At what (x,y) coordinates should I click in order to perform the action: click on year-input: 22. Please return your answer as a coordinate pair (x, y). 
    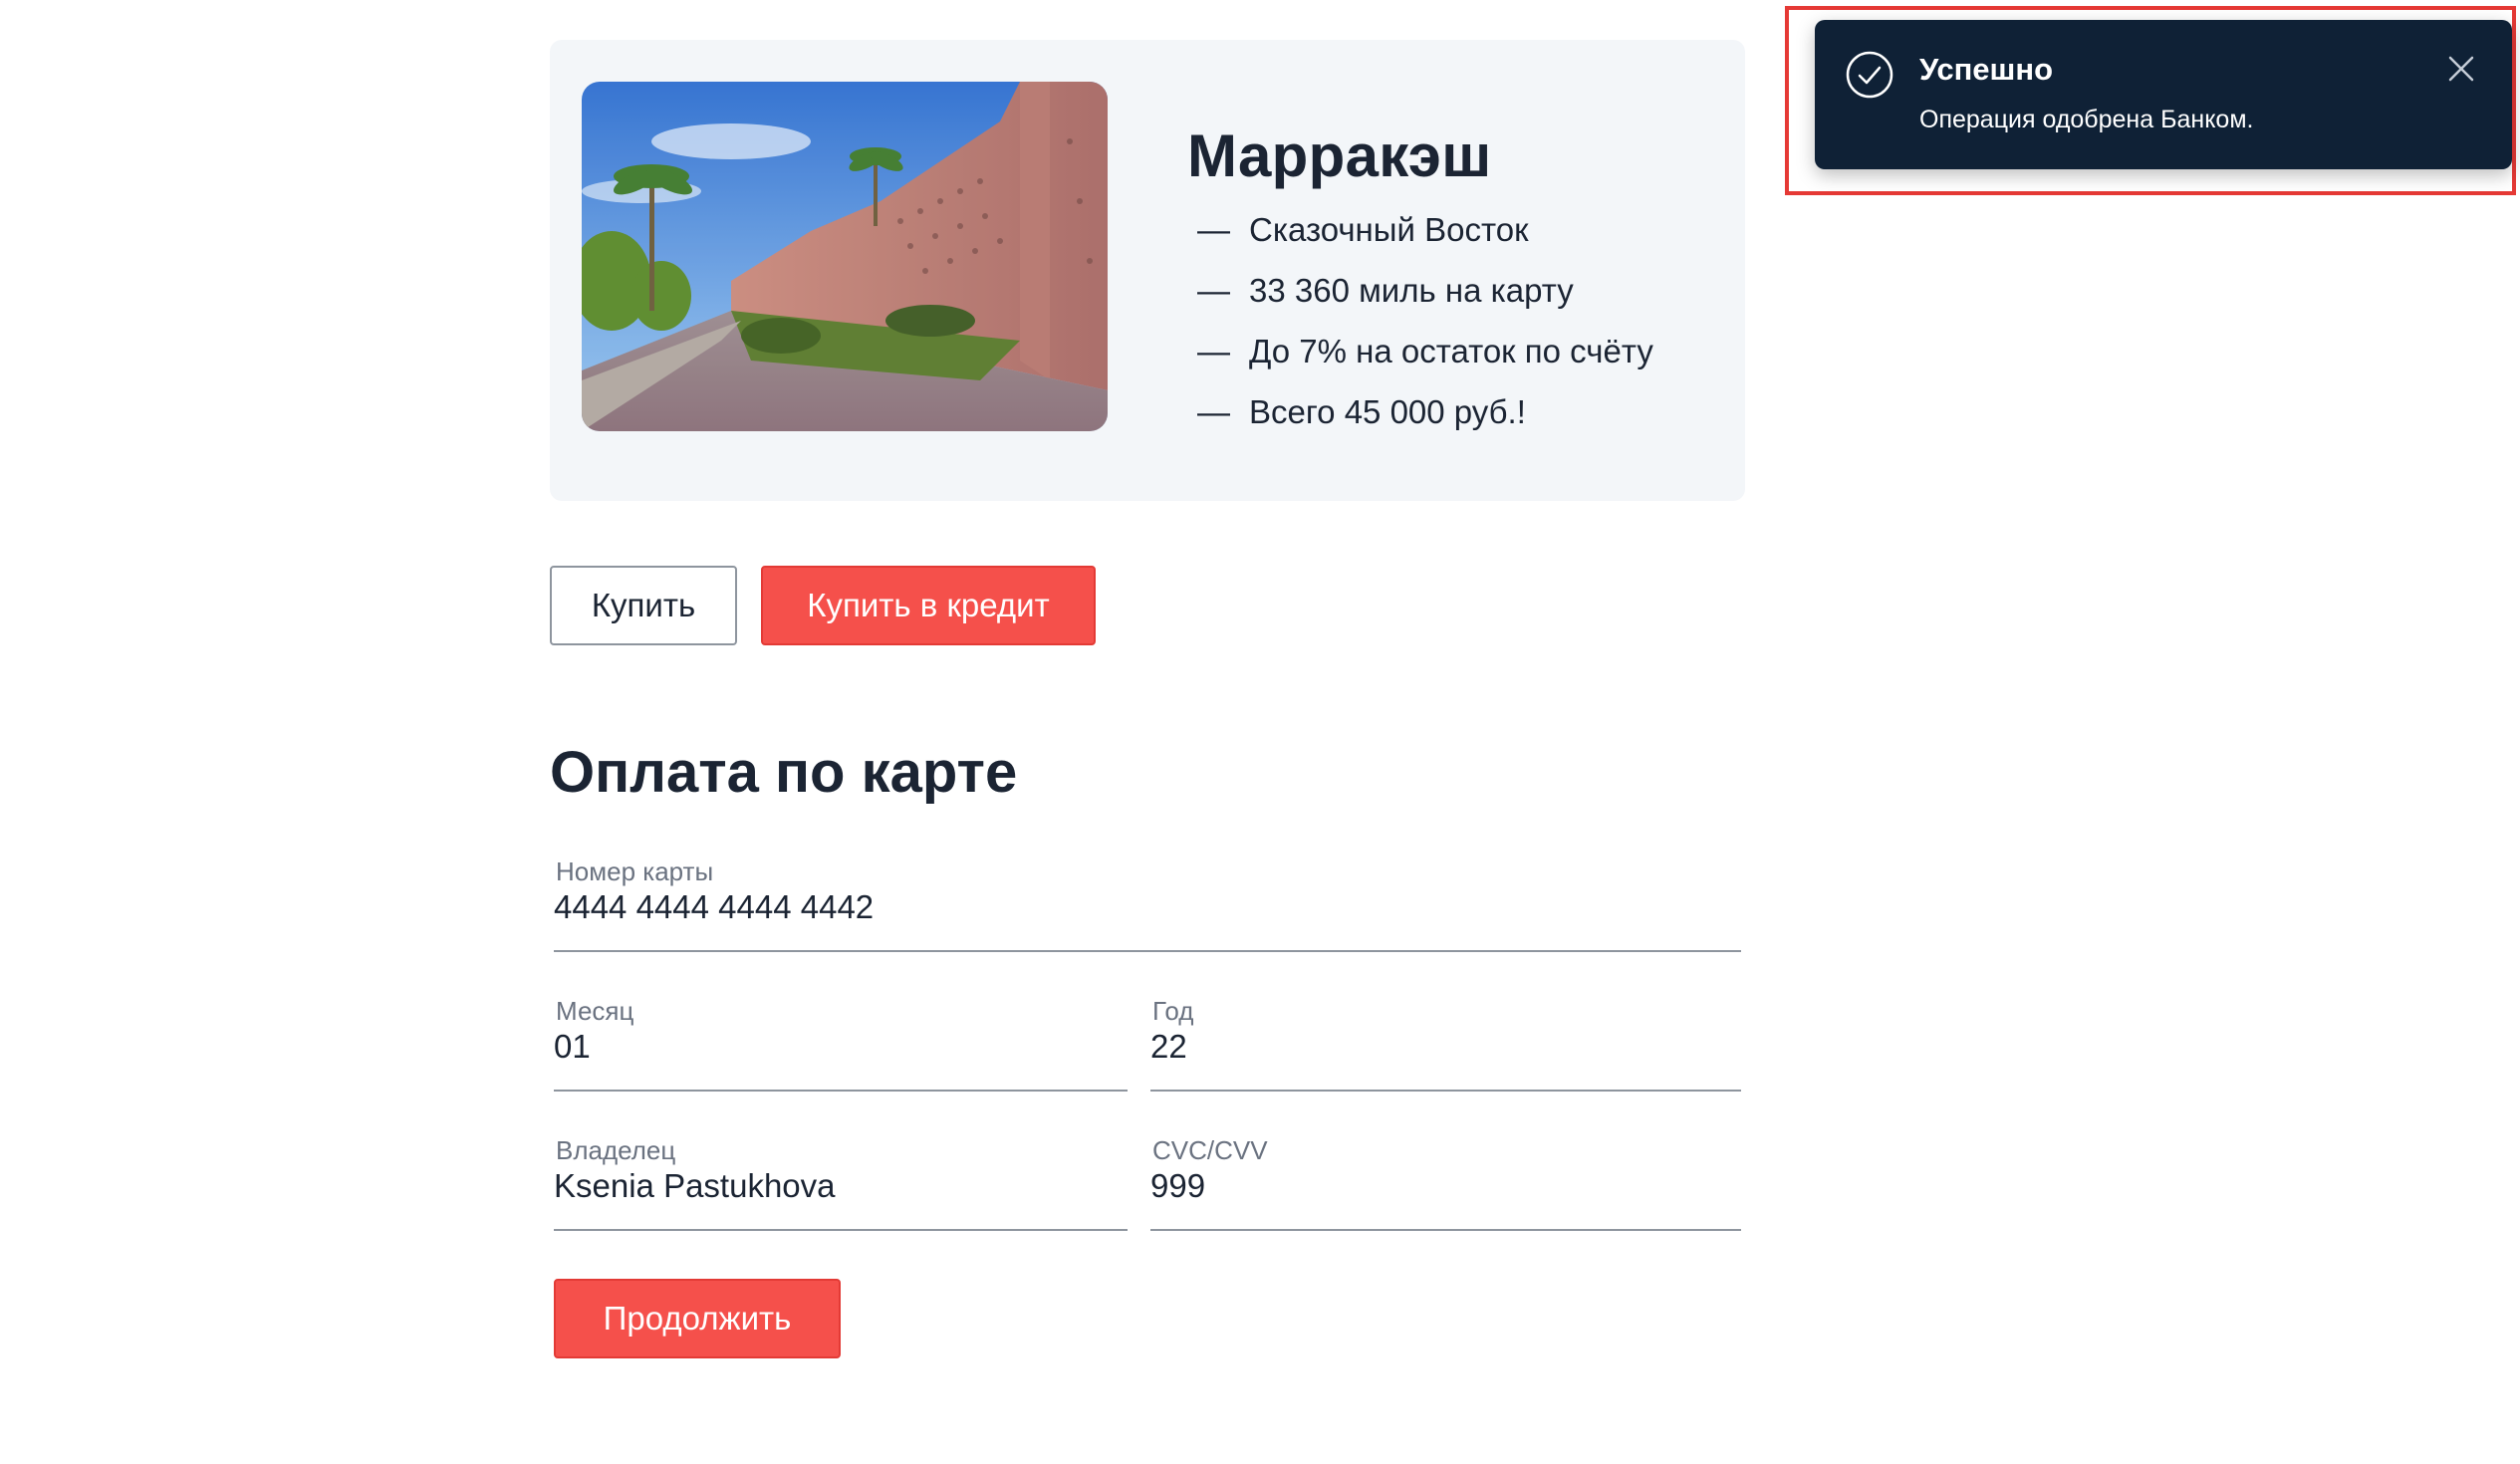
    Looking at the image, I should click on (1168, 1047).